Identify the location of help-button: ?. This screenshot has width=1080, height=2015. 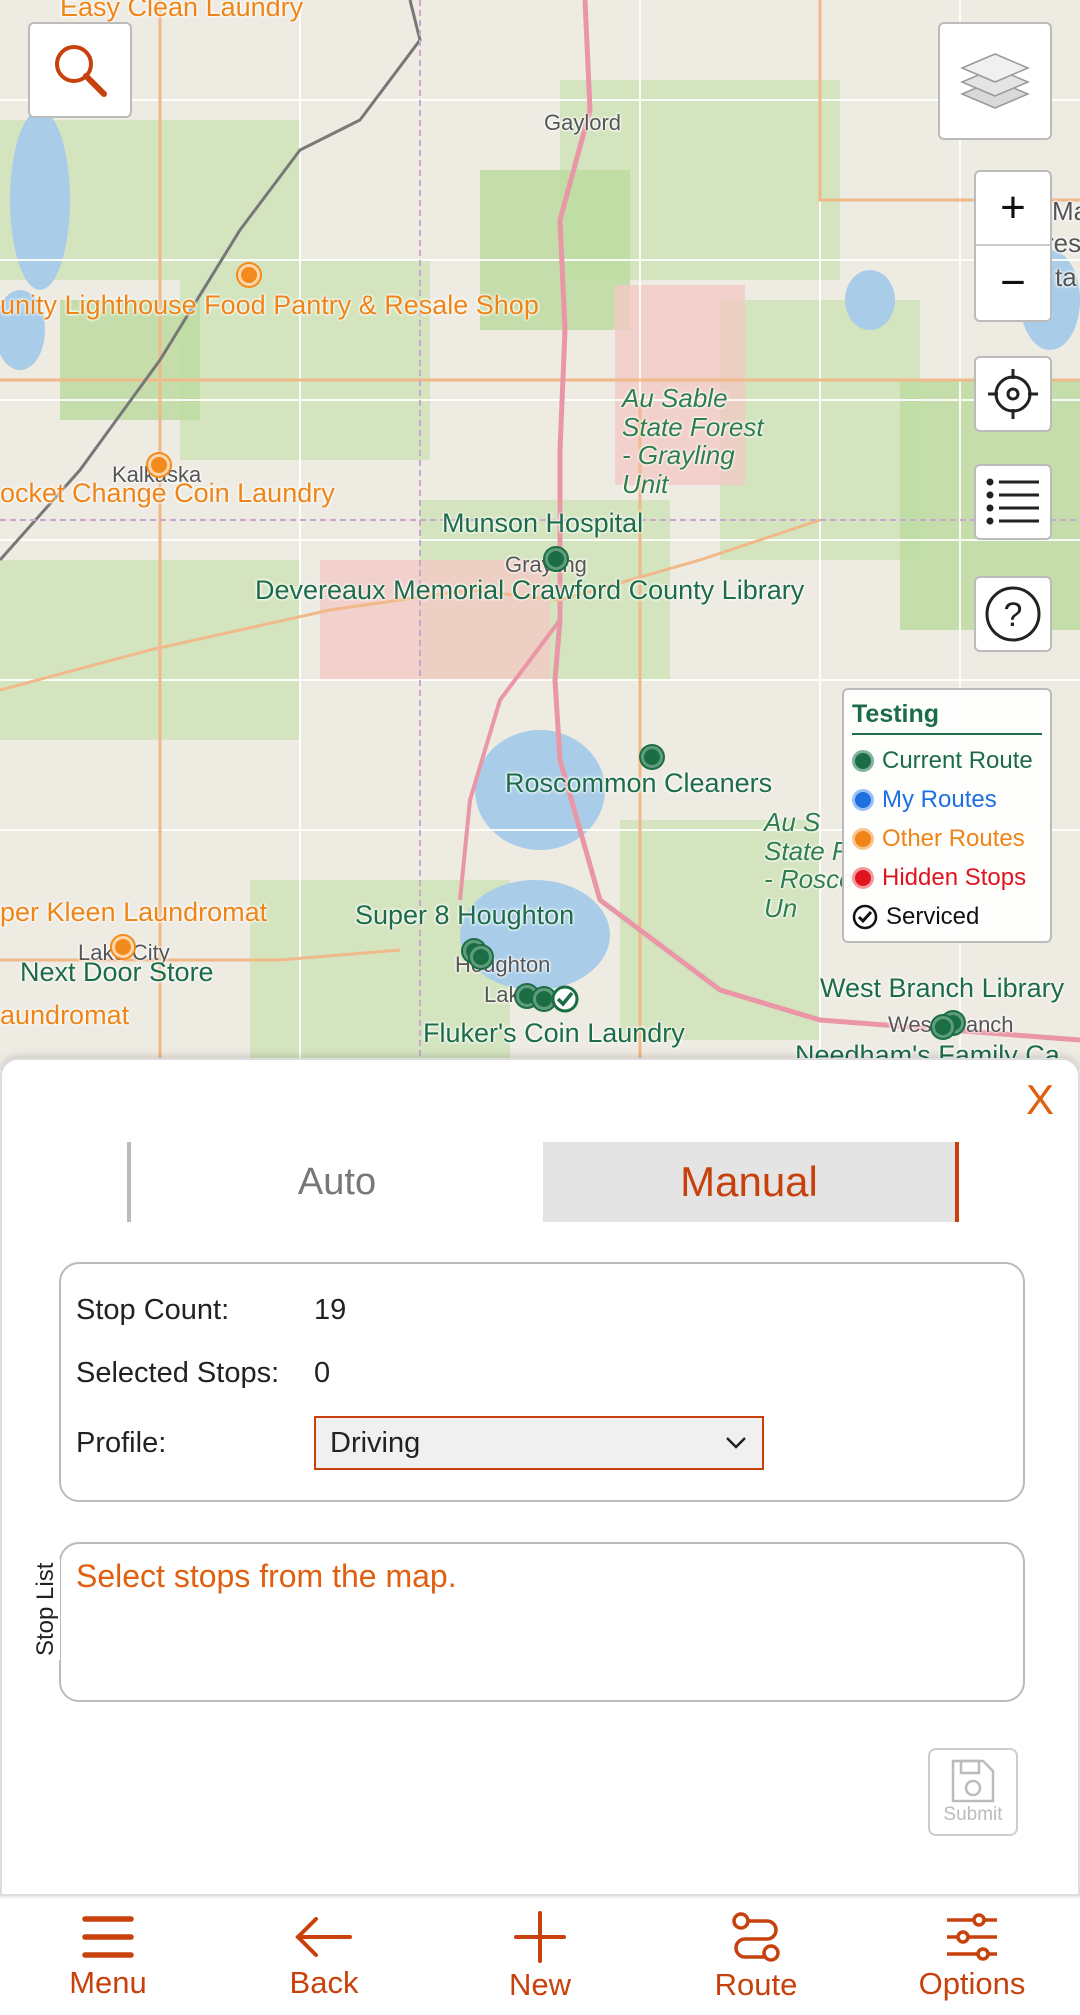
(1013, 614).